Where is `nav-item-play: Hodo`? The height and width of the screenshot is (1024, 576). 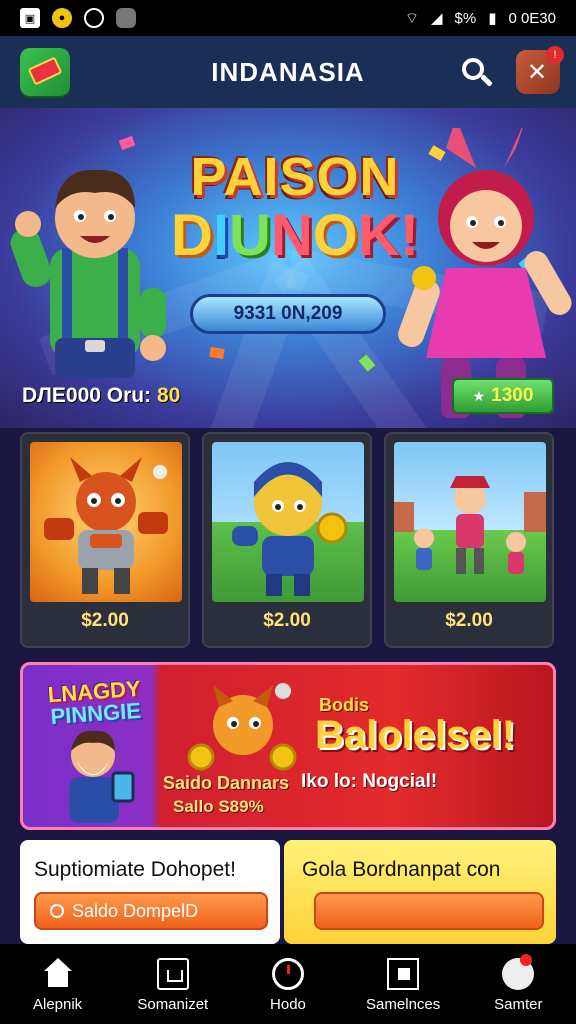 nav-item-play: Hodo is located at coordinates (287, 984).